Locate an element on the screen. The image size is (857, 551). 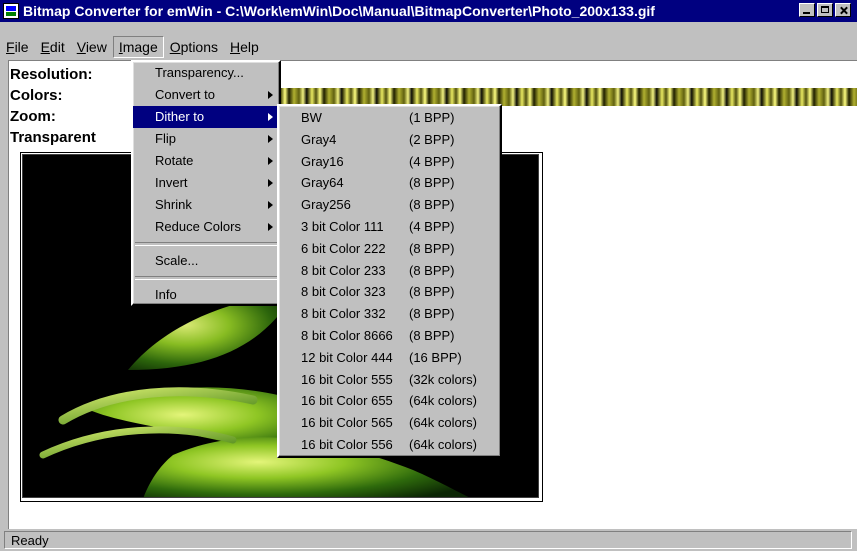
dither-option: 6 bit Color 222 (8 BPP) is located at coordinates (389, 249).